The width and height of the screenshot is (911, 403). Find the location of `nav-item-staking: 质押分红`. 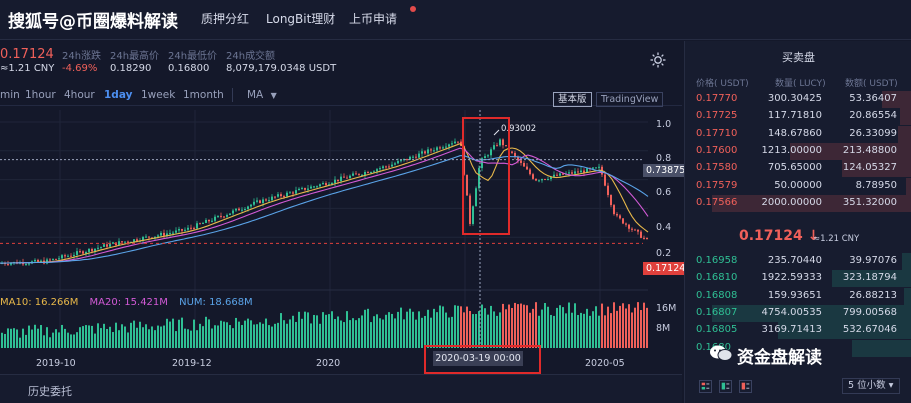

nav-item-staking: 质押分红 is located at coordinates (225, 18).